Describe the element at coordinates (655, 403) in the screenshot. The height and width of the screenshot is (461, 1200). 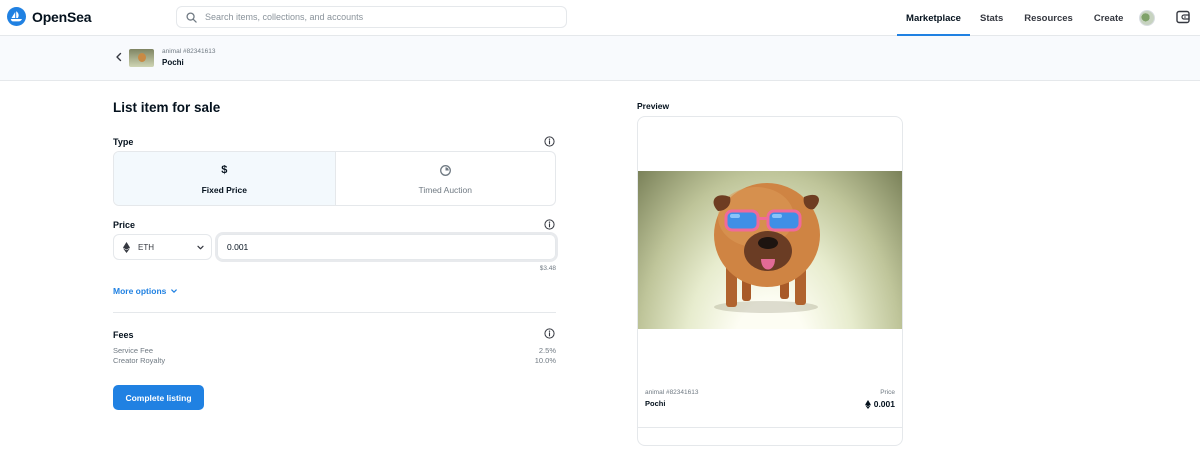
I see `preview-item-name: Pochi` at that location.